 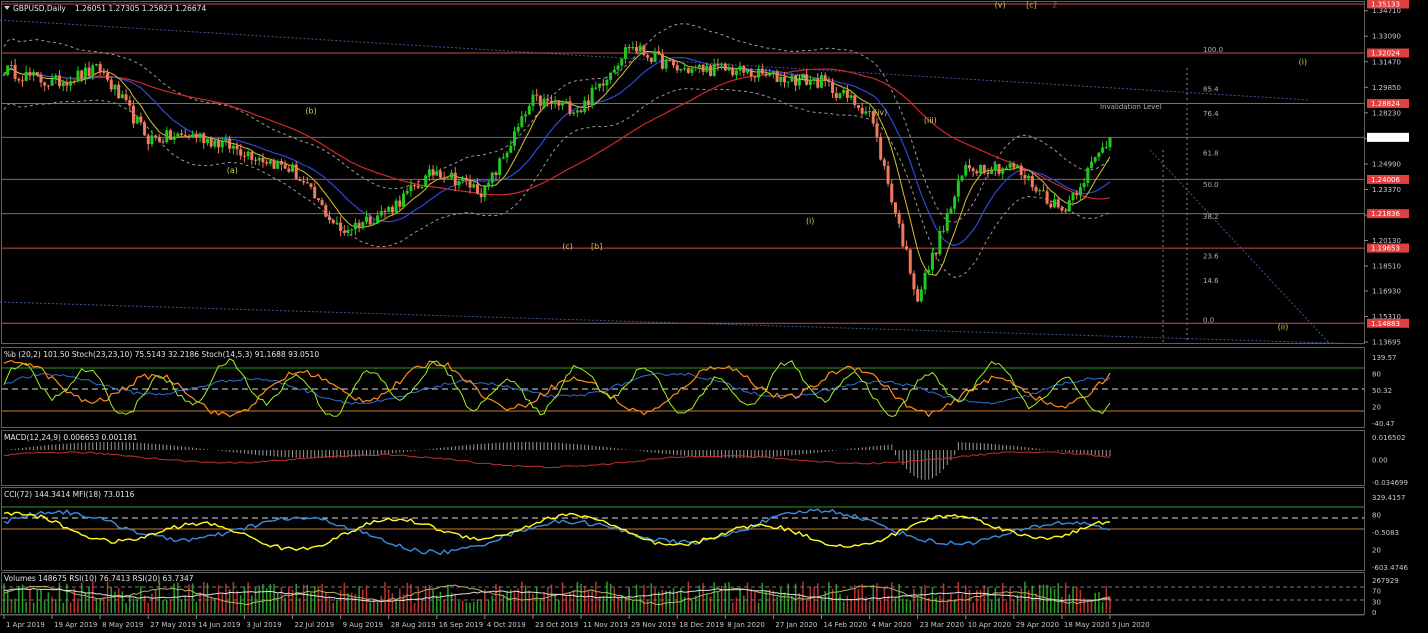 What do you see at coordinates (173, 625) in the screenshot?
I see `time-tick-label: 27 May 2019` at bounding box center [173, 625].